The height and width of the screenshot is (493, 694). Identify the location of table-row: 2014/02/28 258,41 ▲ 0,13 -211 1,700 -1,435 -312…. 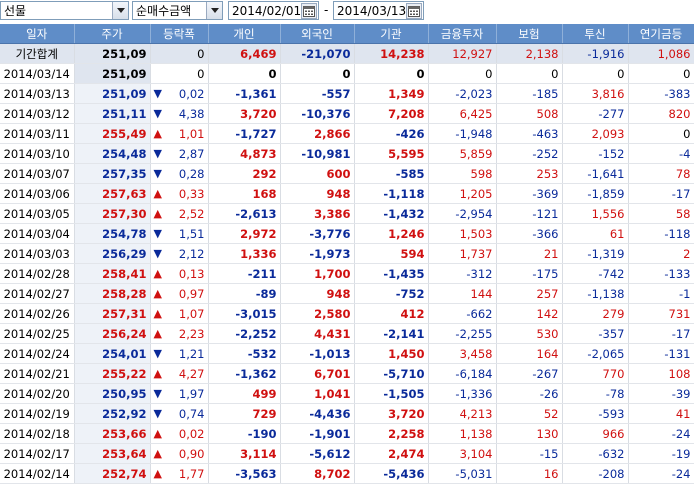
(347, 273).